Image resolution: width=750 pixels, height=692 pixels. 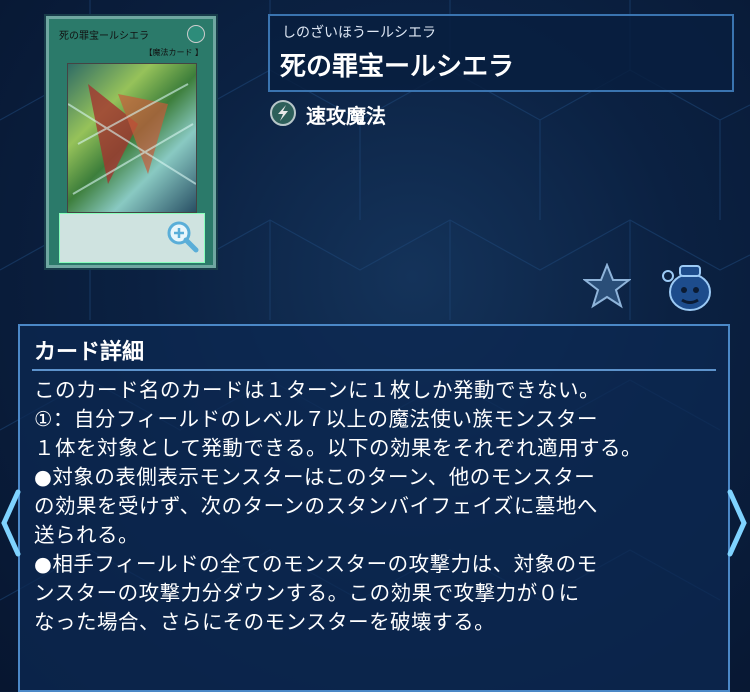 I want to click on vase-icon, so click(x=688, y=287).